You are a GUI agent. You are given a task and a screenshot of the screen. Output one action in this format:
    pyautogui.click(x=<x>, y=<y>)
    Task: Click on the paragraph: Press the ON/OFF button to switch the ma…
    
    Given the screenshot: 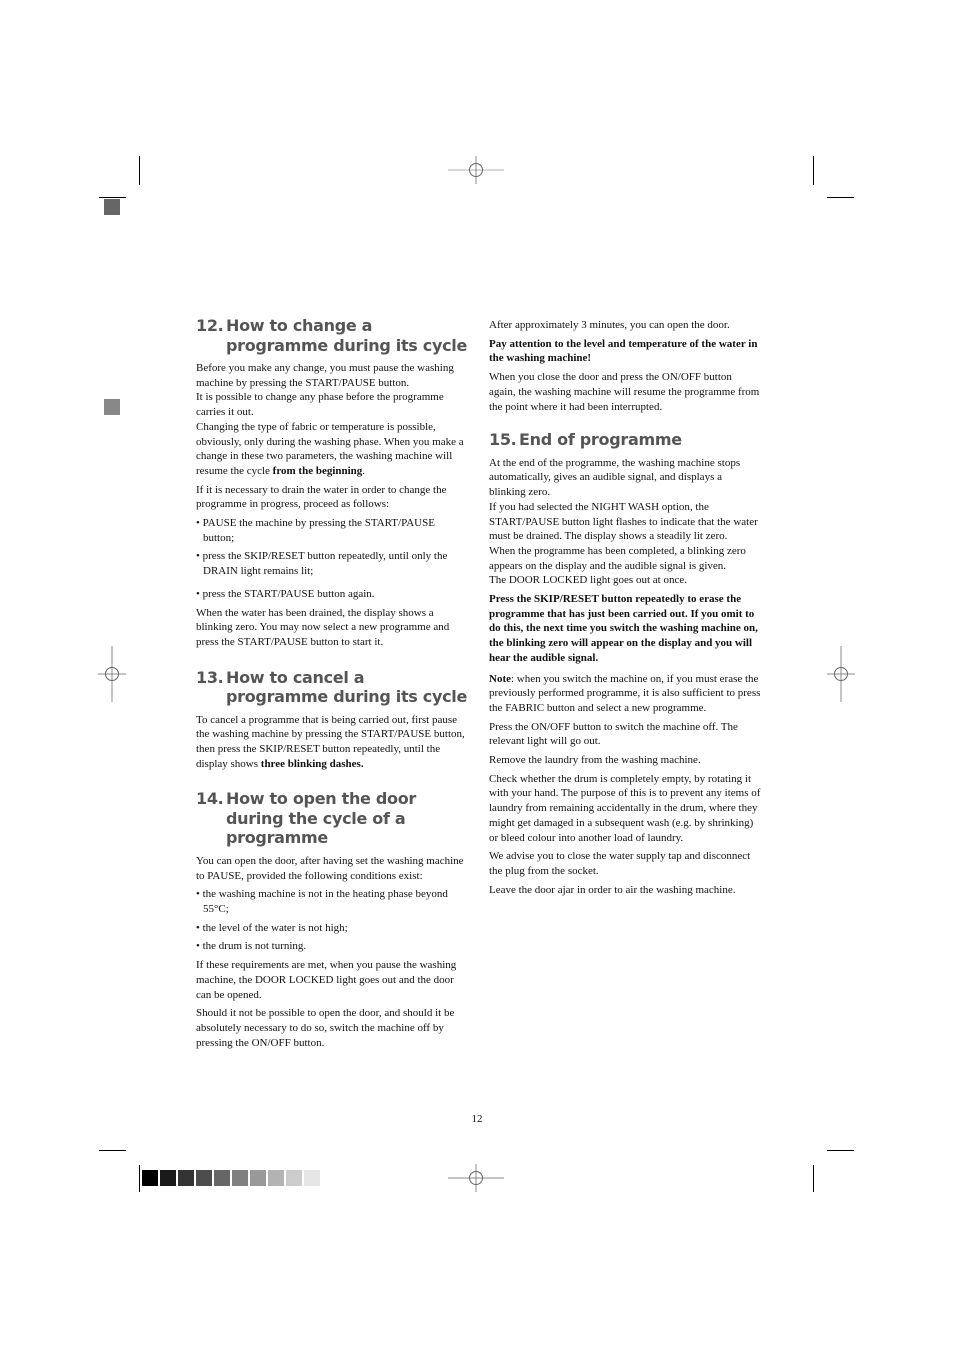 What is the action you would take?
    pyautogui.click(x=613, y=734)
    